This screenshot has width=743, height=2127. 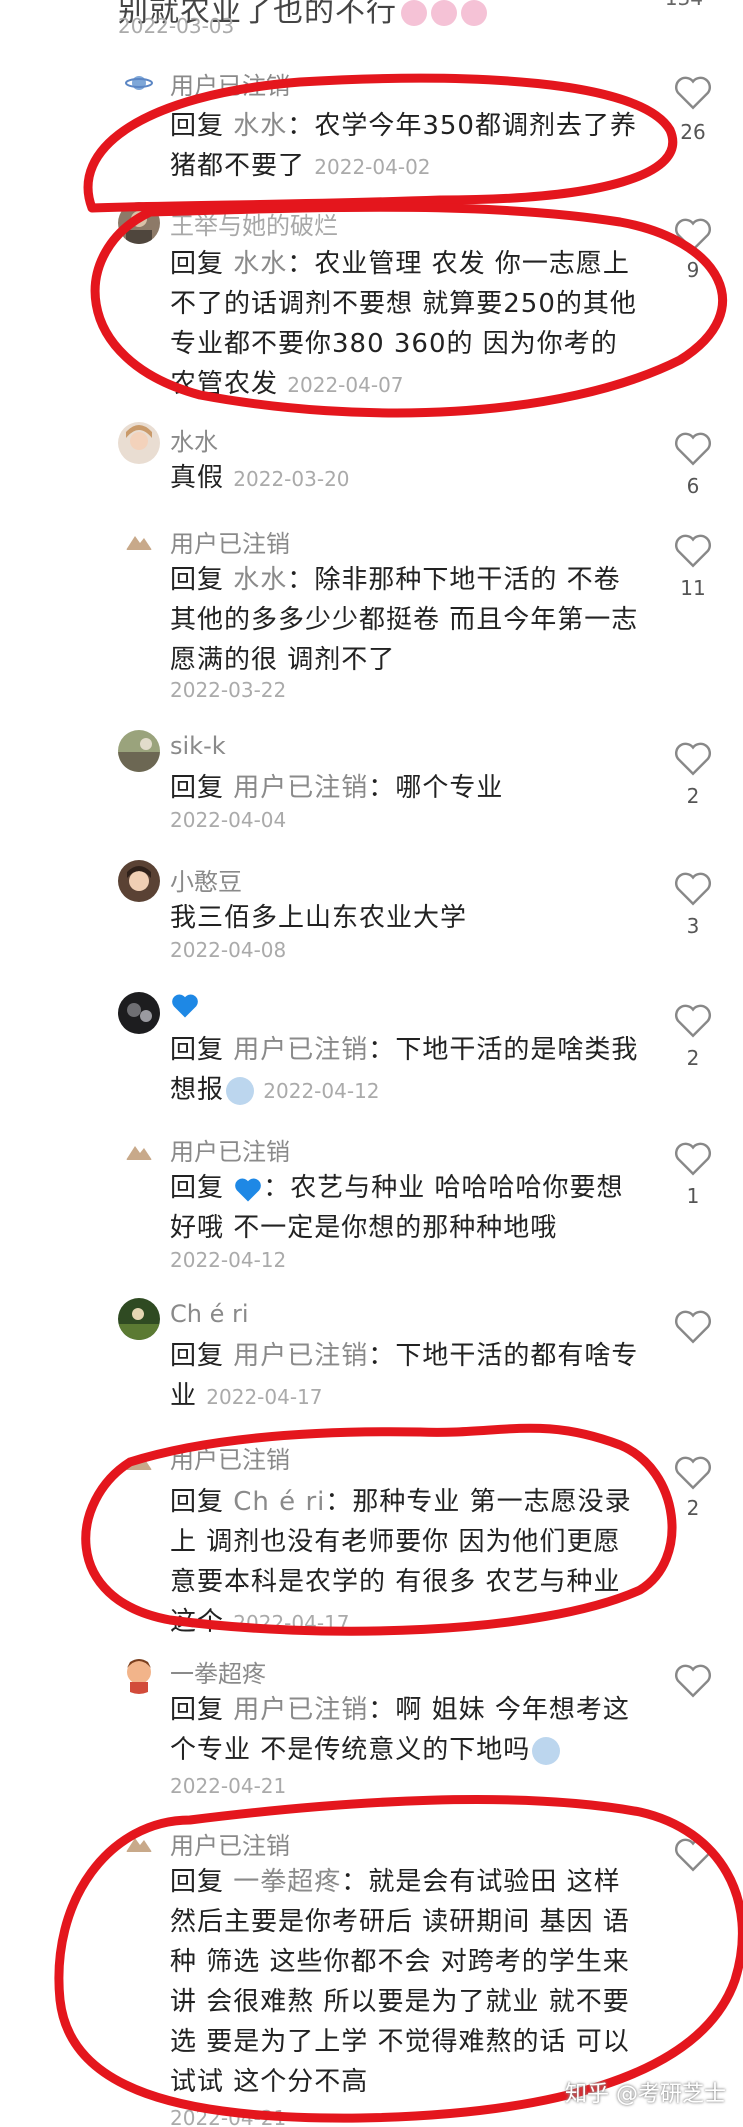 I want to click on user-name: 一拳超疼, so click(x=218, y=1671).